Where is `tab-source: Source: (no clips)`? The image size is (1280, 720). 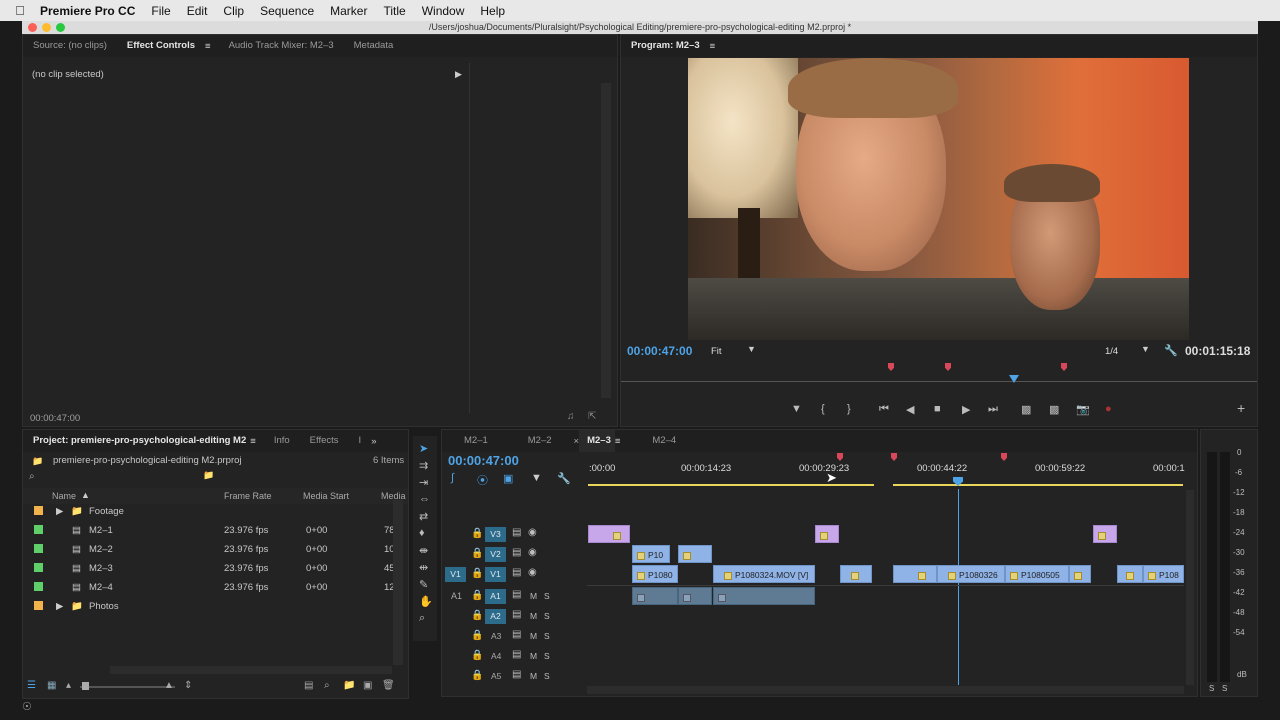 tab-source: Source: (no clips) is located at coordinates (70, 46).